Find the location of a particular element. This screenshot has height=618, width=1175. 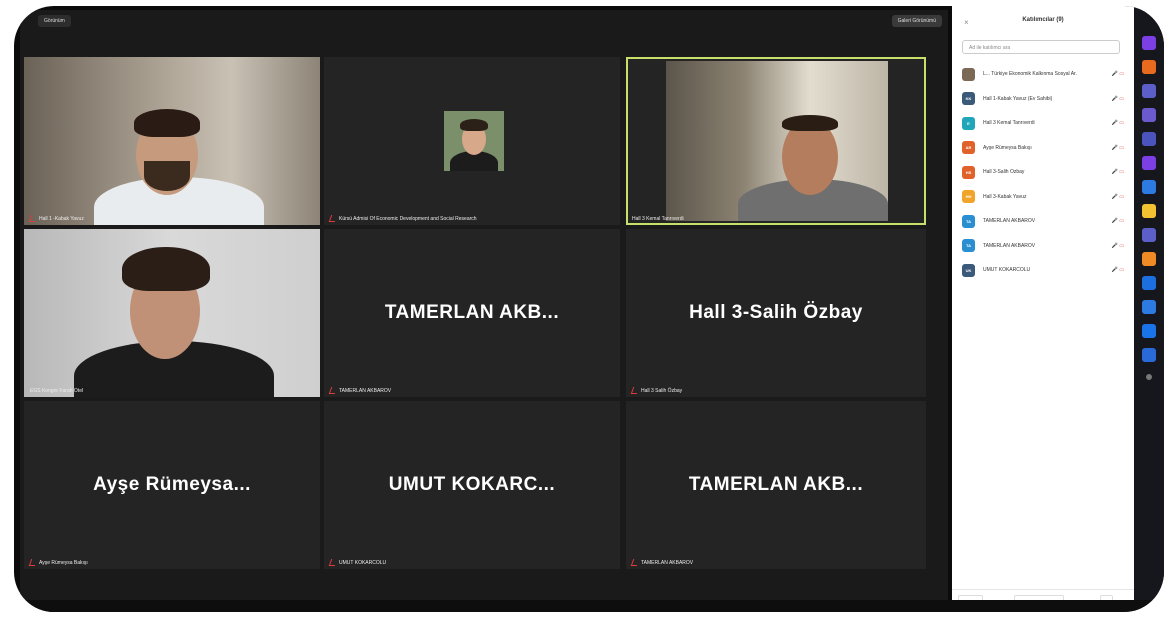

participant-label: Hall 1 -Kabak Yavuz is located at coordinates (56, 218).